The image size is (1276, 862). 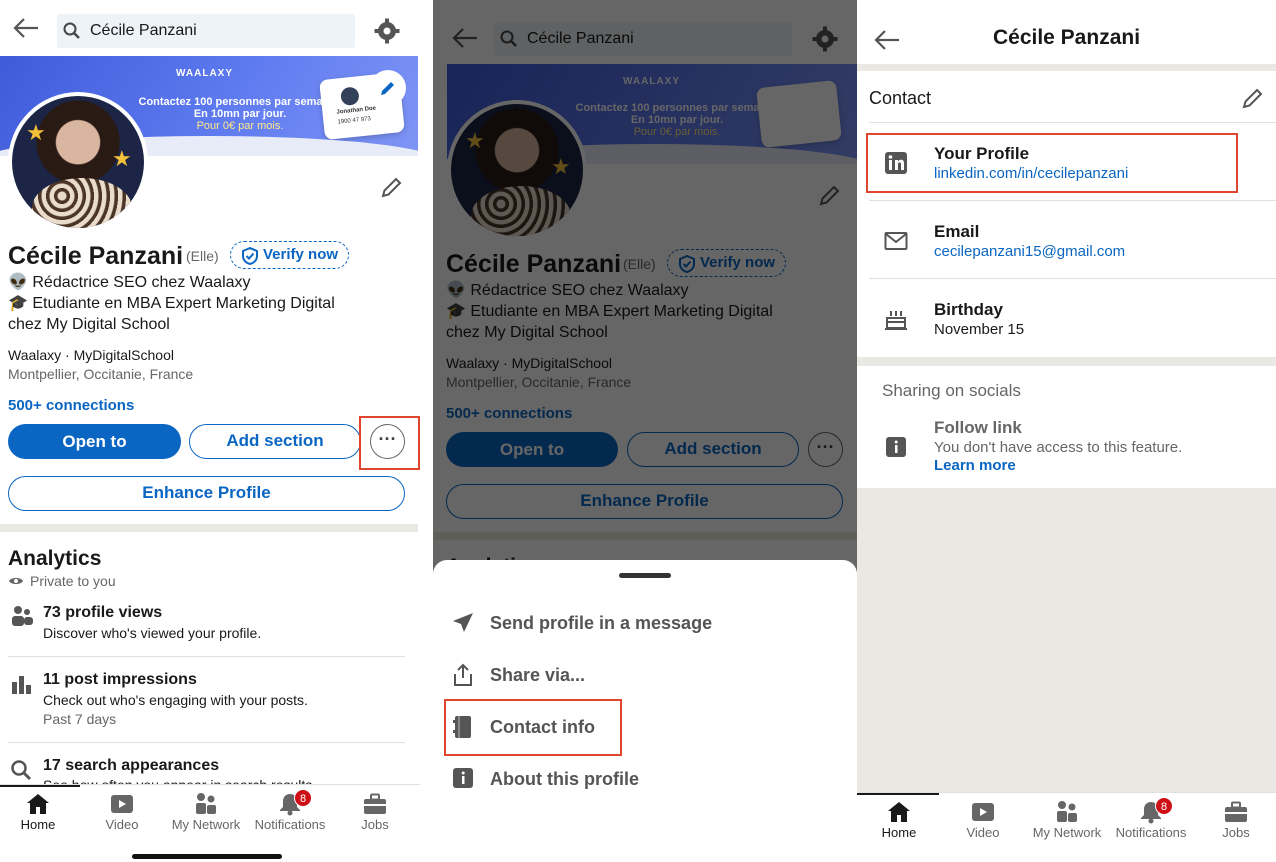 I want to click on bar-chart-icon, so click(x=21, y=685).